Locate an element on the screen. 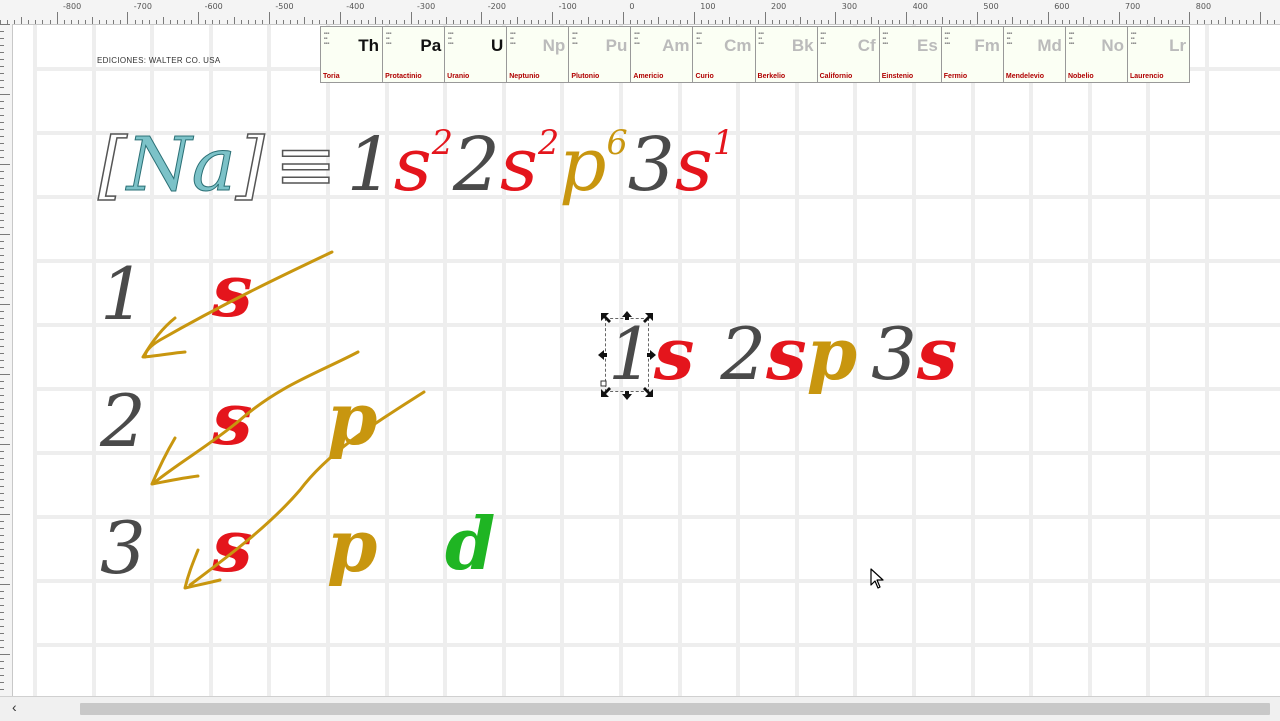 The height and width of the screenshot is (721, 1280). sequence-p2: p is located at coordinates (832, 353).